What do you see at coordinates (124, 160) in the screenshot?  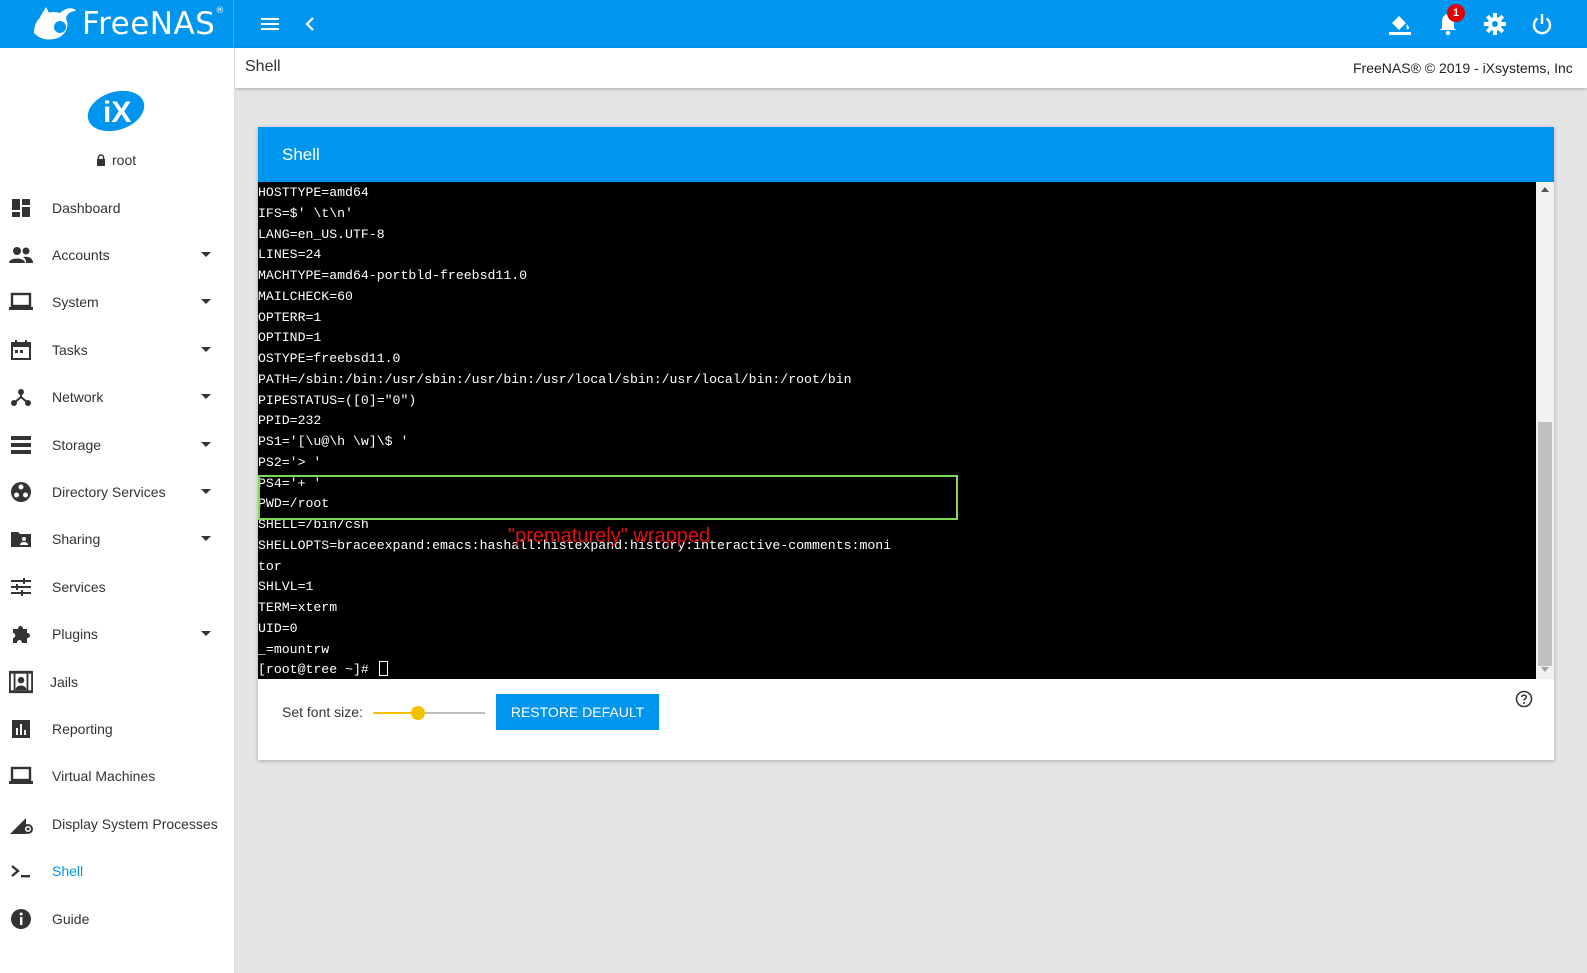 I see `username: root` at bounding box center [124, 160].